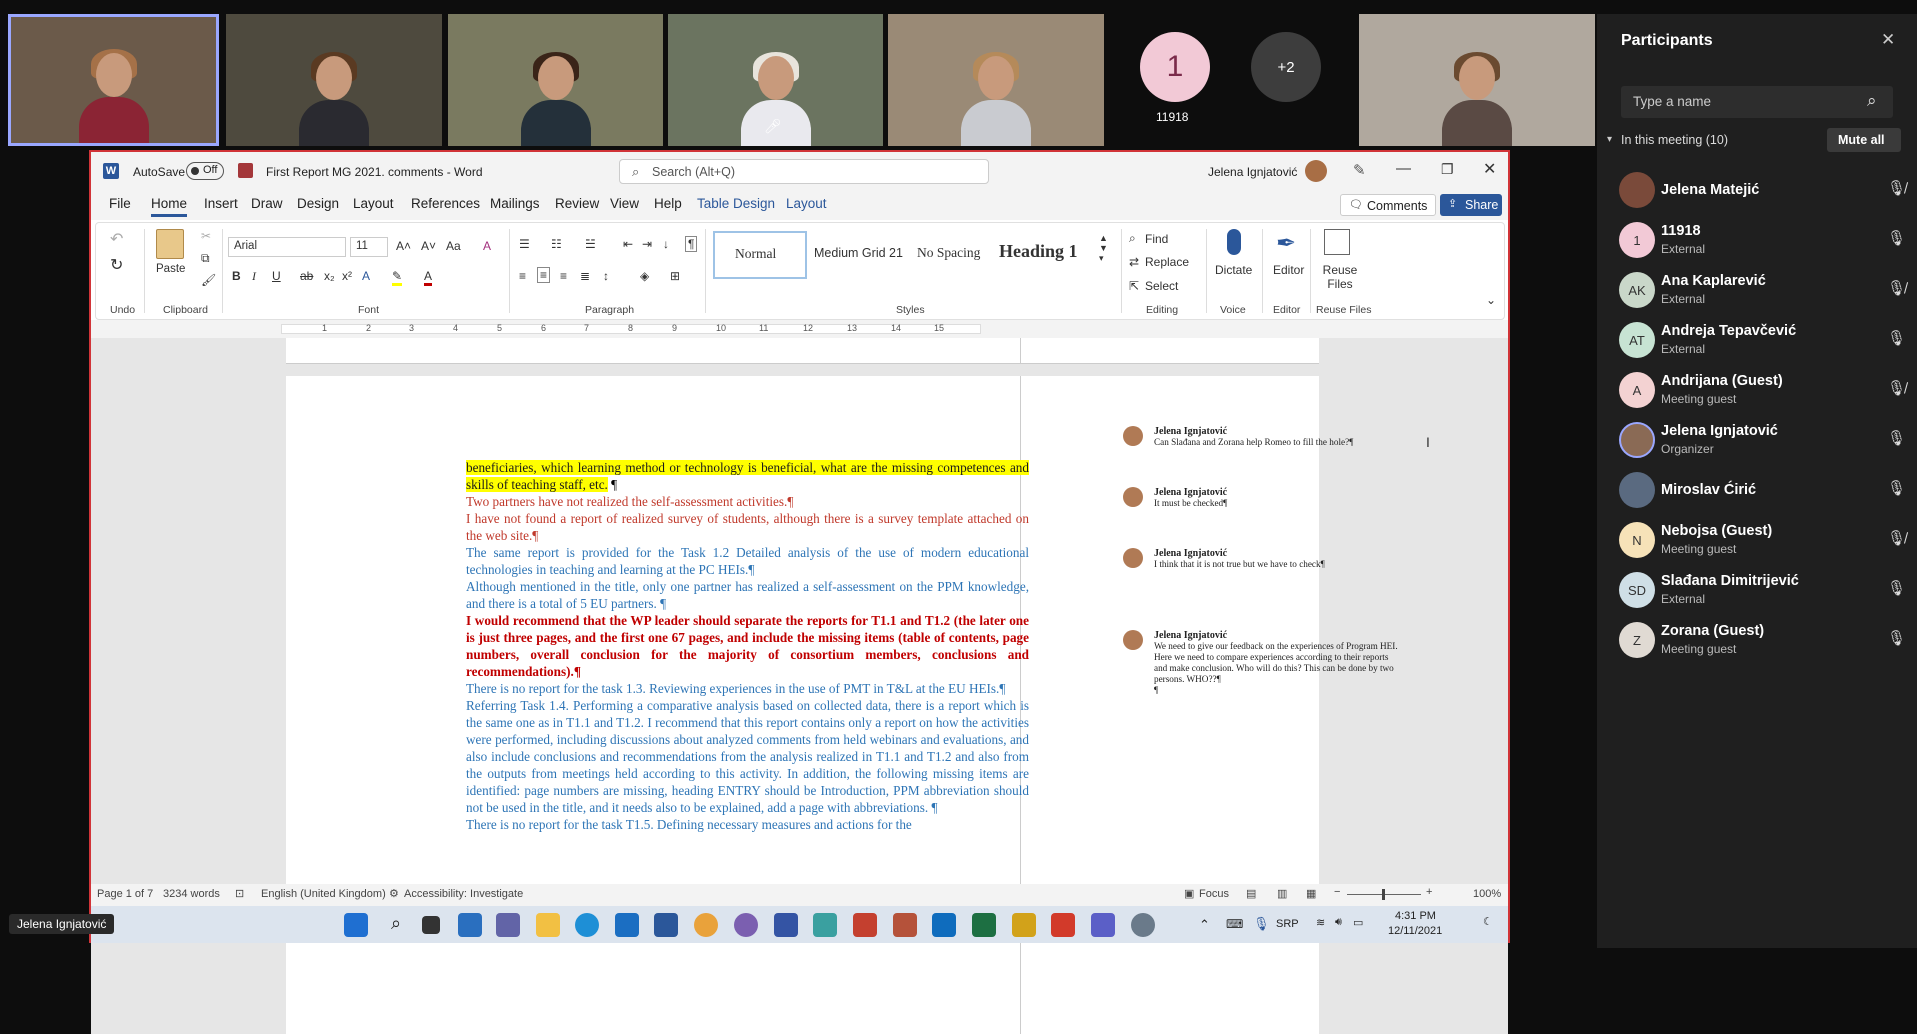 The height and width of the screenshot is (1034, 1917). Describe the element at coordinates (1132, 238) in the screenshot. I see `find-icon: ⌕` at that location.